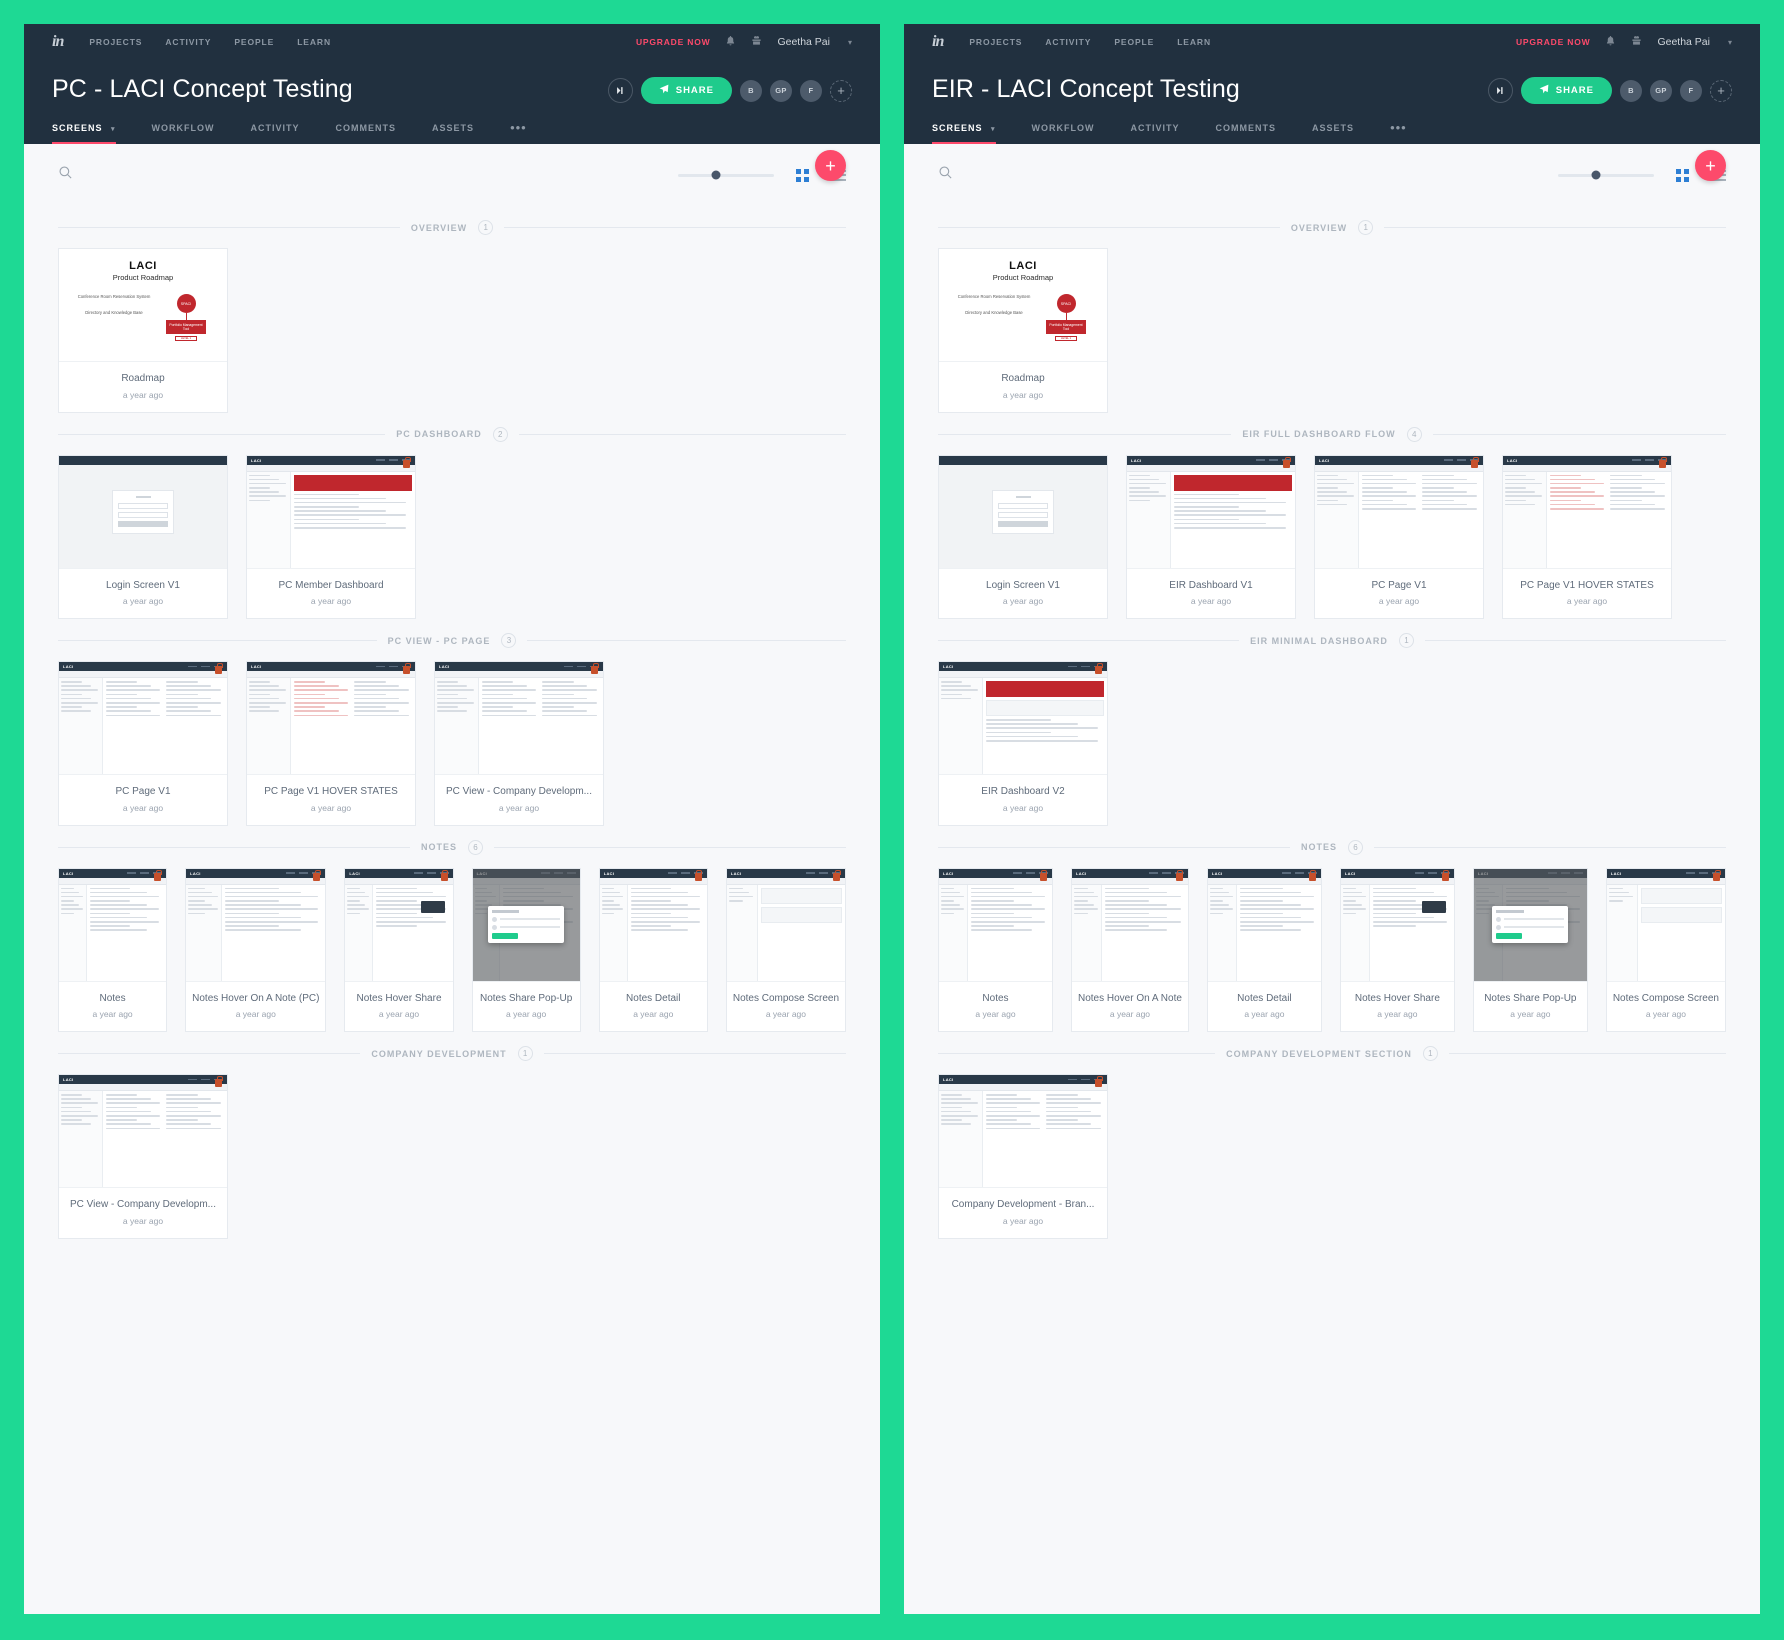 The height and width of the screenshot is (1640, 1784). I want to click on screen-thumbnail-area, so click(143, 512).